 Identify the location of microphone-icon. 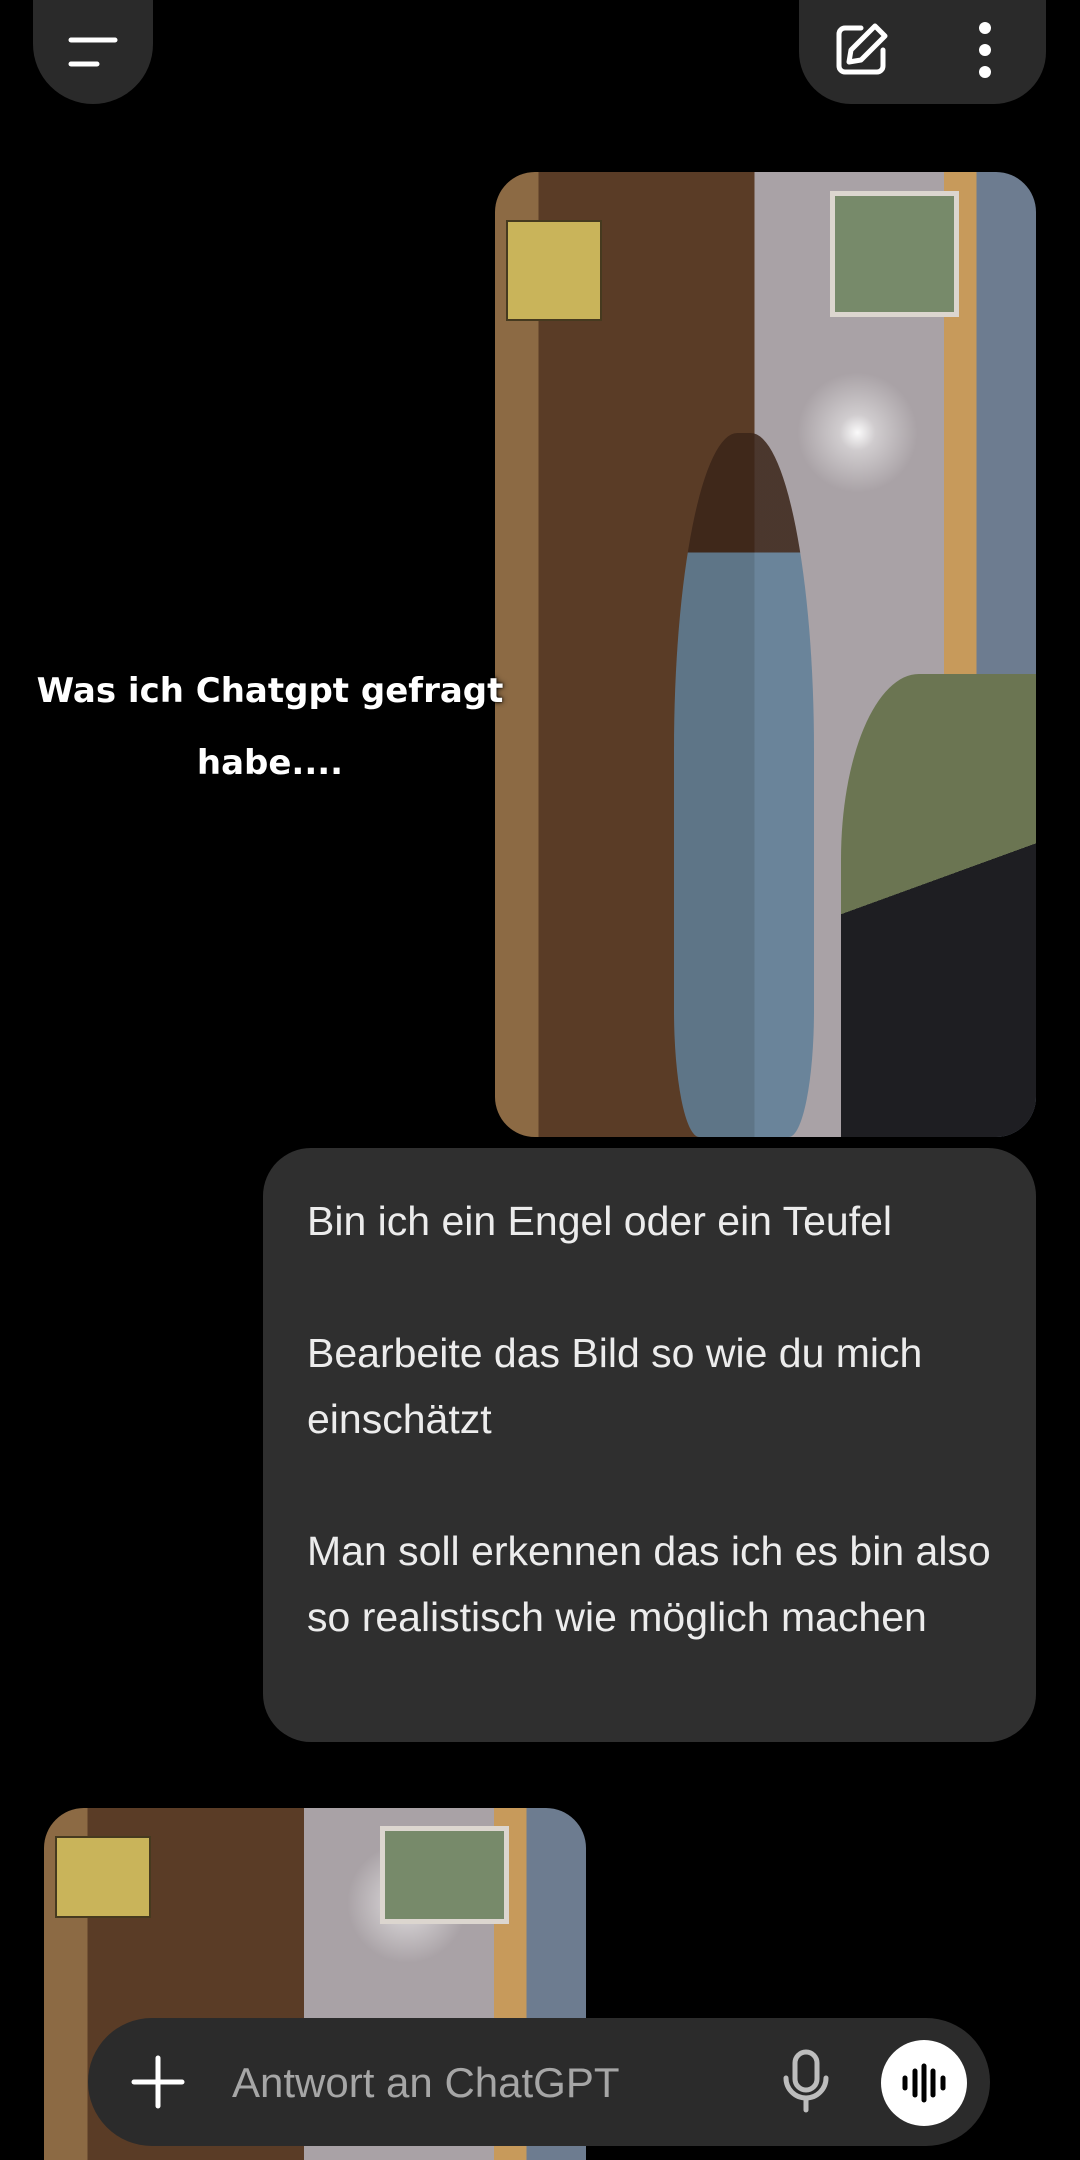
(806, 2081).